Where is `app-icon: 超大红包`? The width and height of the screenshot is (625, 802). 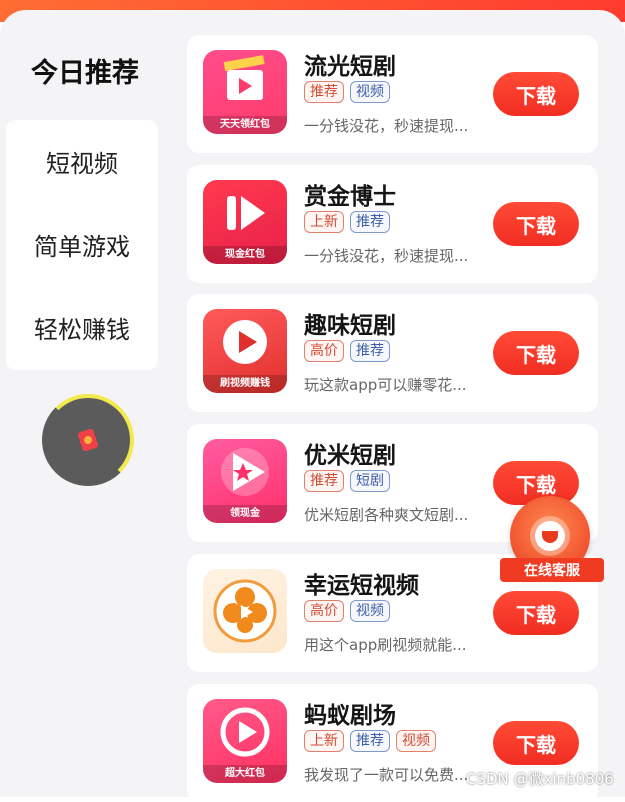
app-icon: 超大红包 is located at coordinates (245, 741).